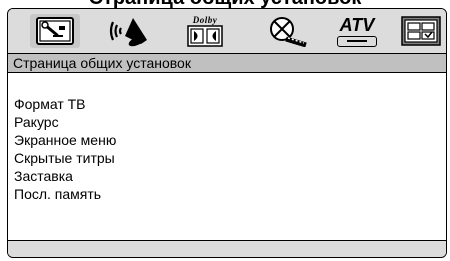  I want to click on menu-item-screensaver: Заставка, so click(65, 176).